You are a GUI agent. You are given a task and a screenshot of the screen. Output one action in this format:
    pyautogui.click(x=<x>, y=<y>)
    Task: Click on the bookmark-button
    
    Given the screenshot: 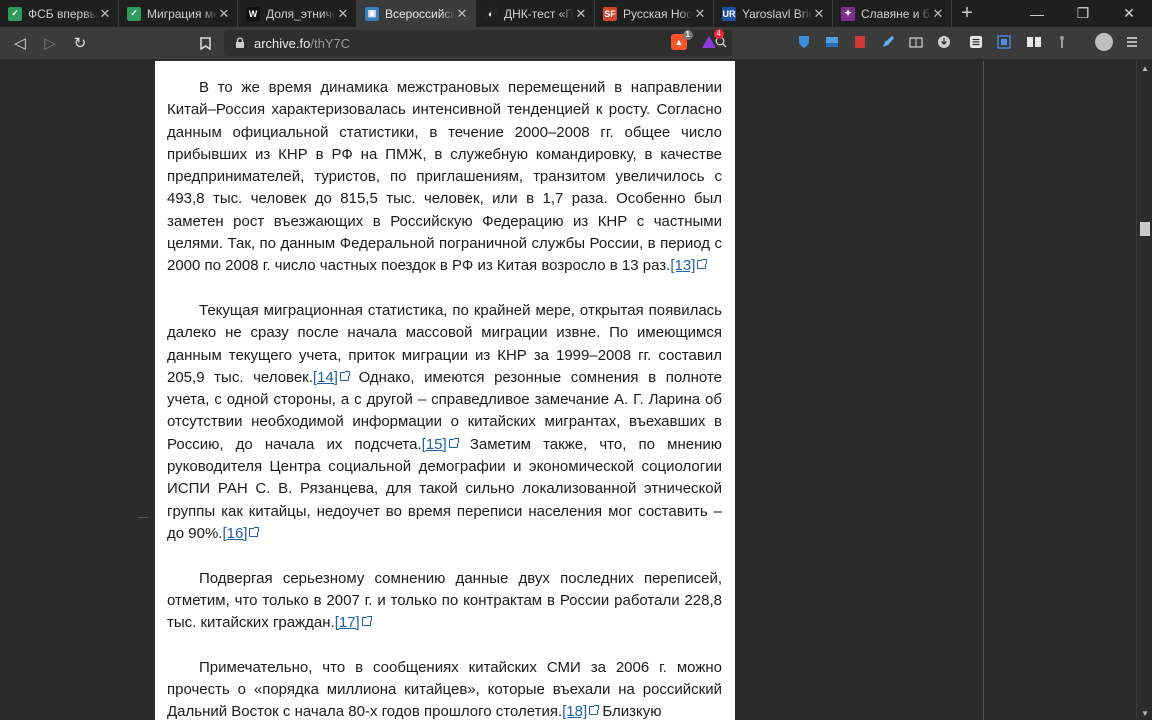 What is the action you would take?
    pyautogui.click(x=205, y=43)
    